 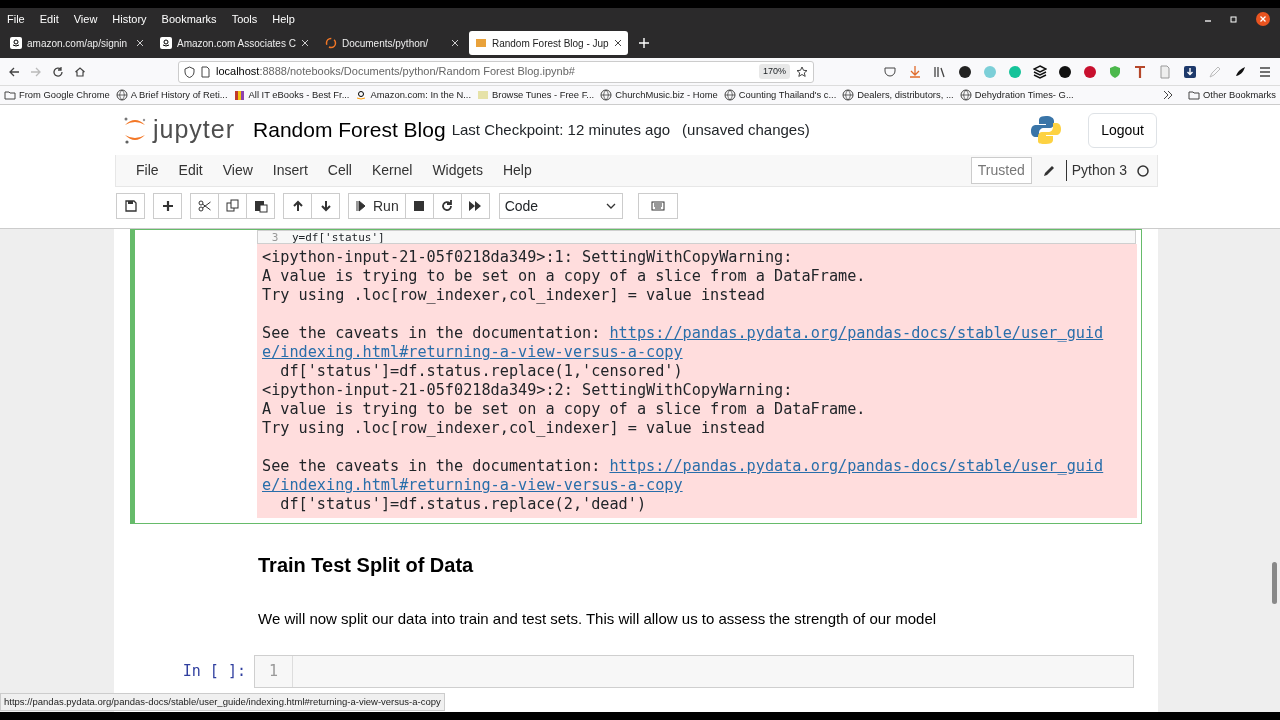 I want to click on menu-icon, so click(x=1265, y=71).